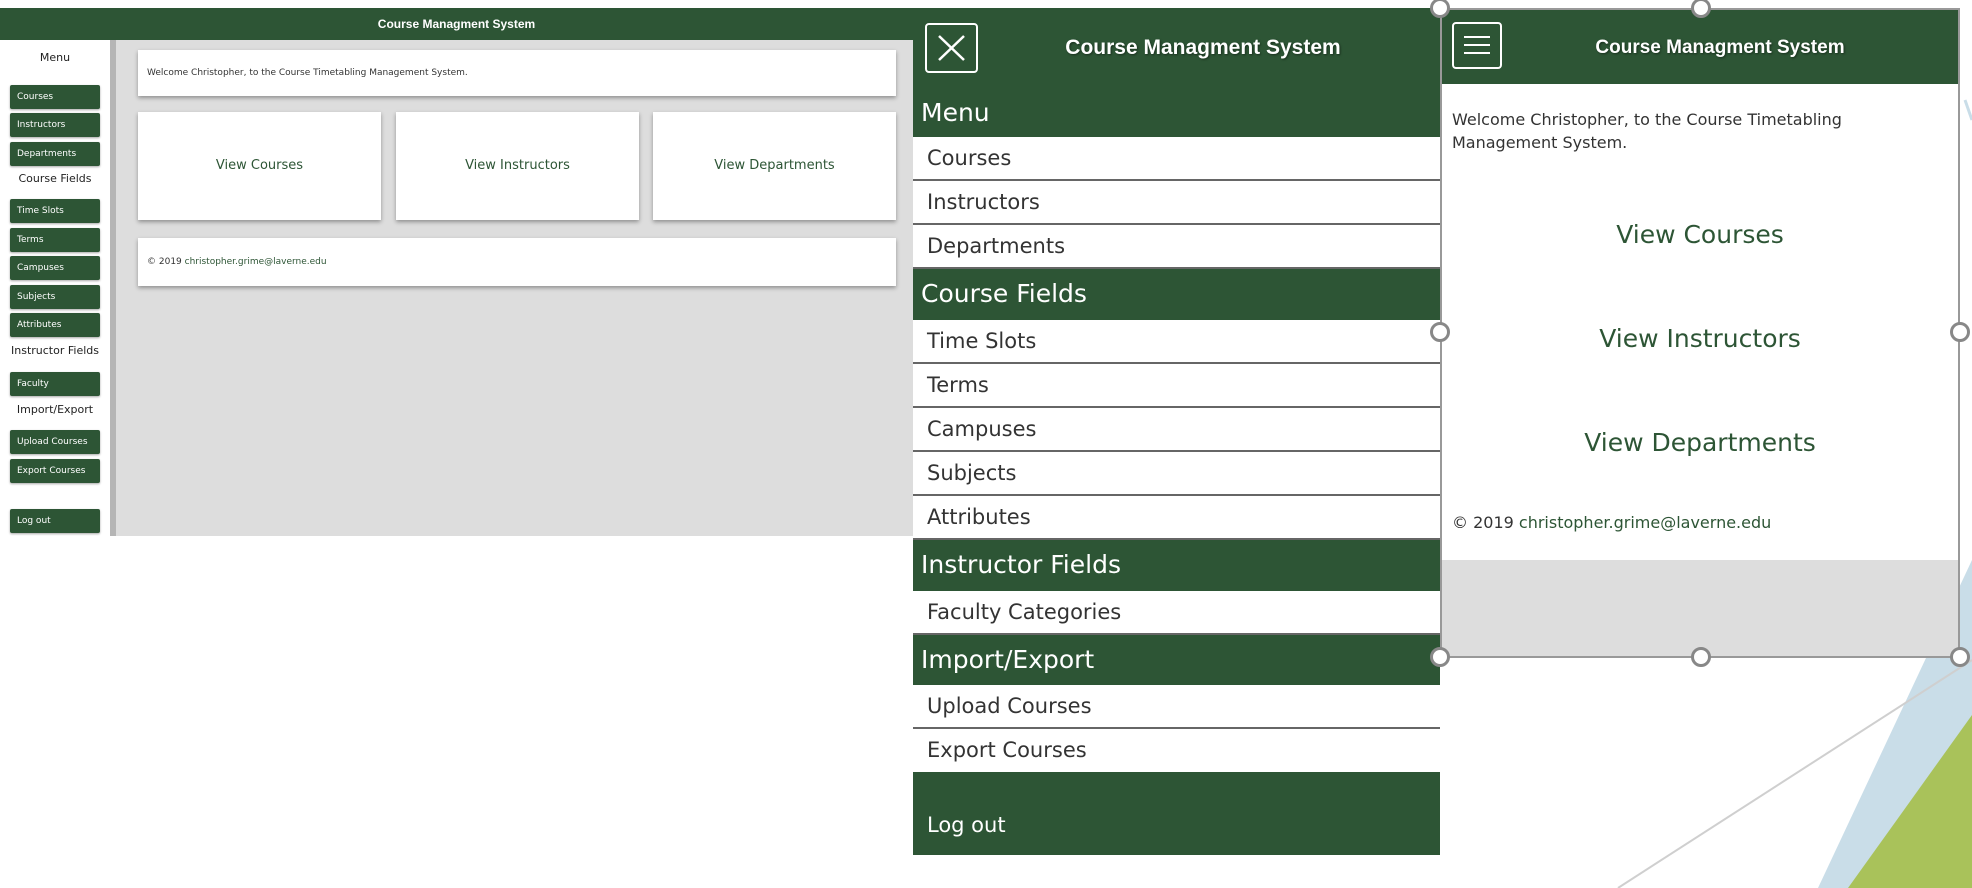  I want to click on menu-item-time-slots: Time Slots, so click(1176, 342).